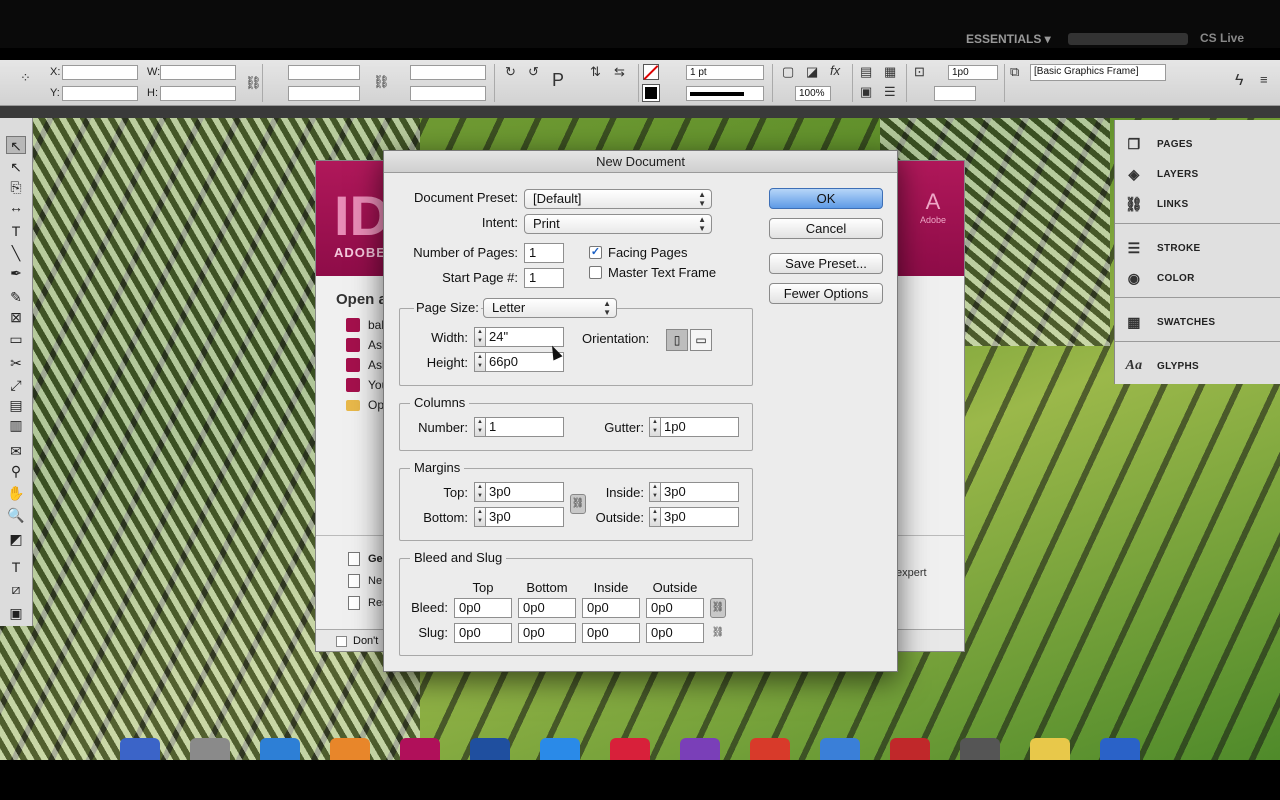 The height and width of the screenshot is (800, 1280). Describe the element at coordinates (510, 72) in the screenshot. I see `rotate-cw-icon: ↻` at that location.